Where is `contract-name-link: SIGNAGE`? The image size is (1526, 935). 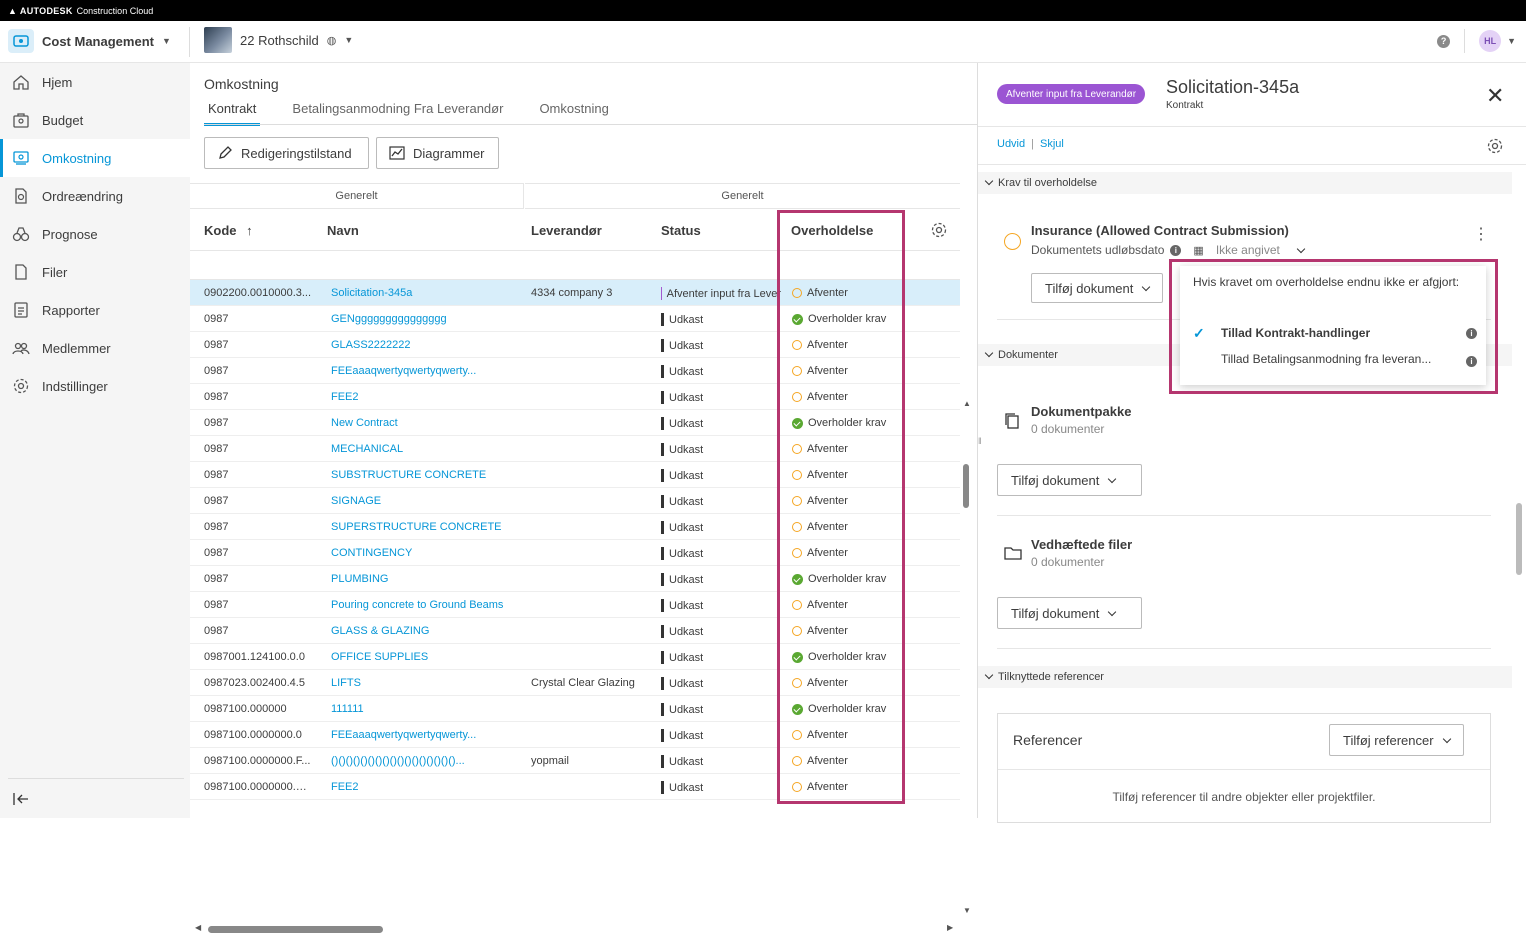
contract-name-link: SIGNAGE is located at coordinates (423, 501).